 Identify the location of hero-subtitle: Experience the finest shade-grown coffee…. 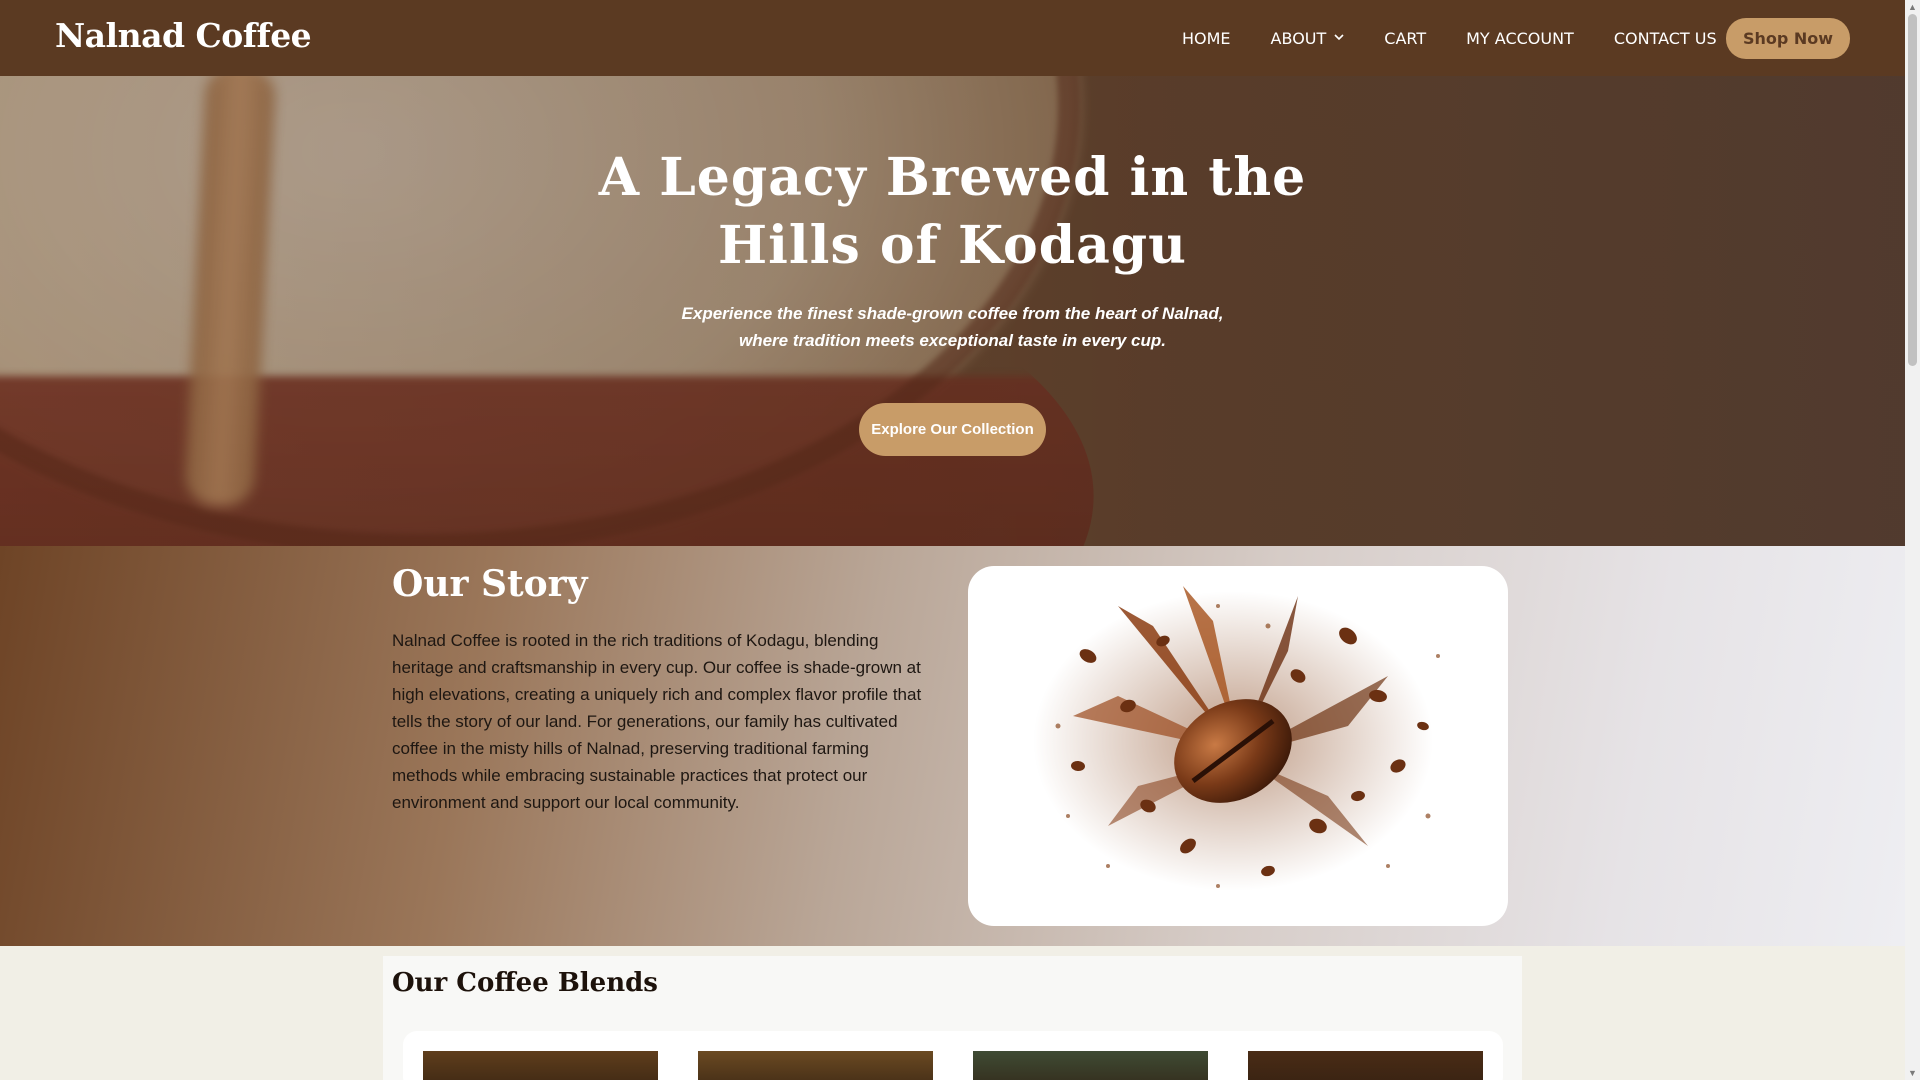
(952, 327).